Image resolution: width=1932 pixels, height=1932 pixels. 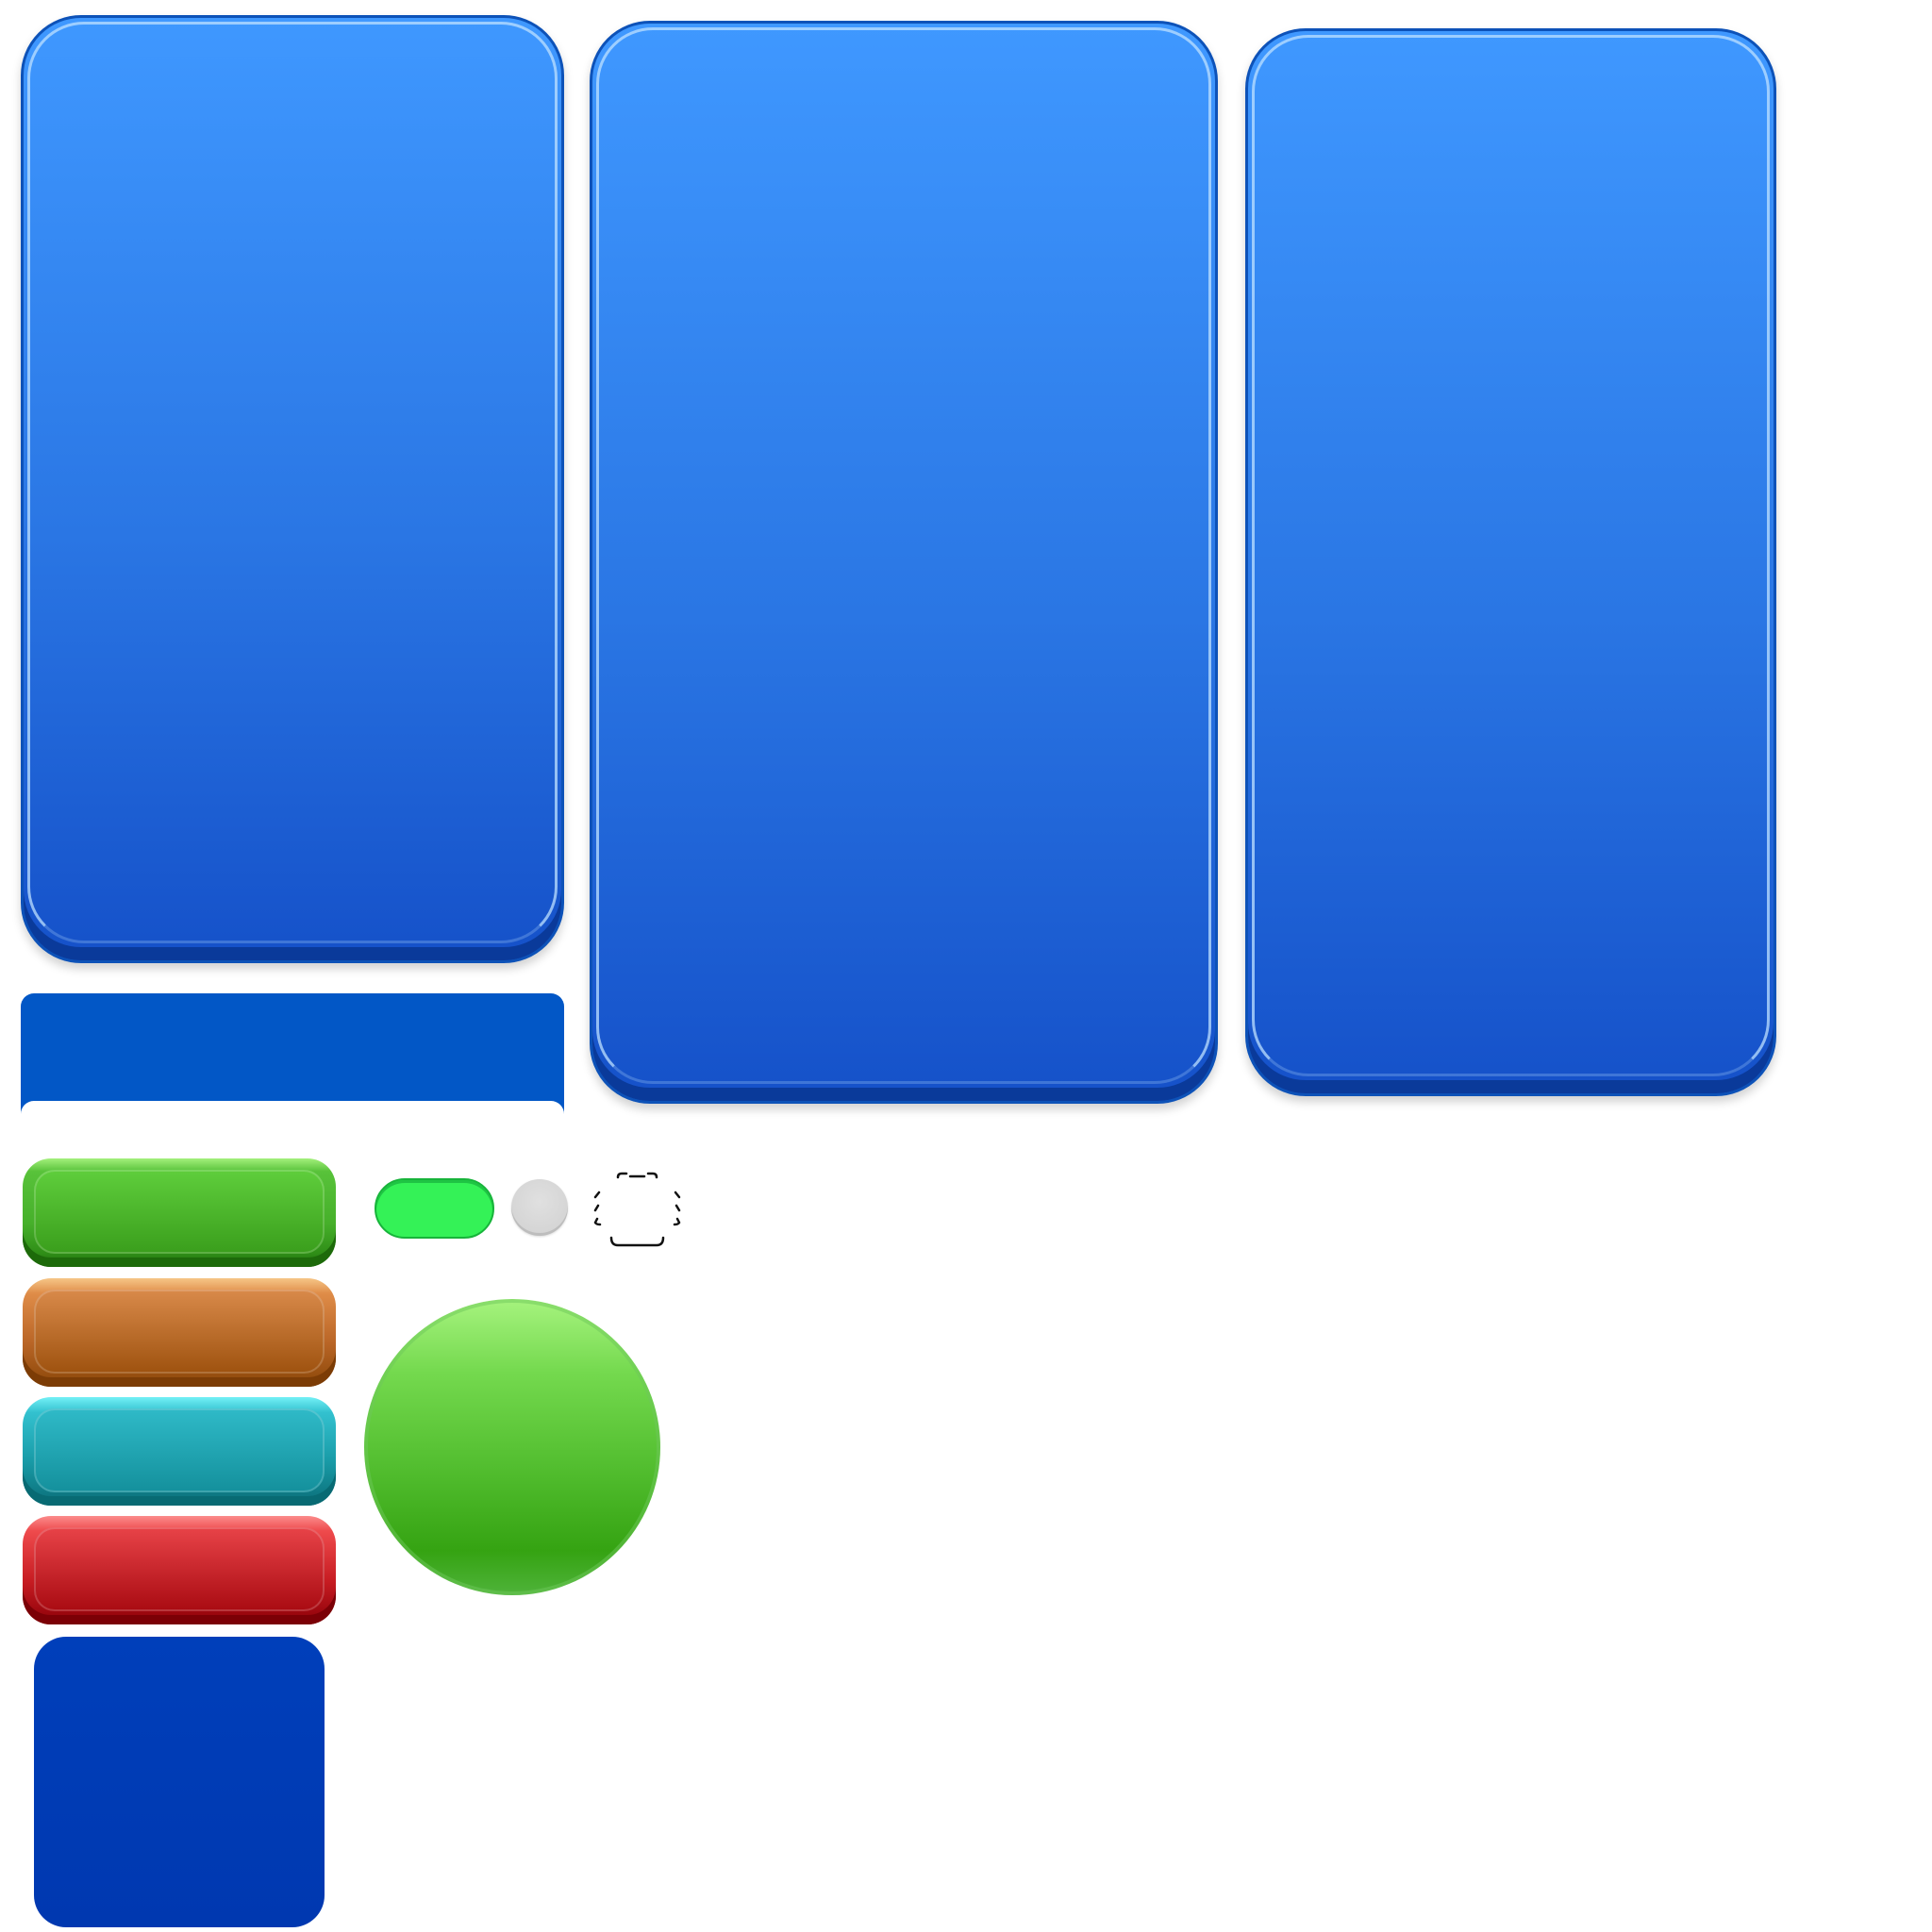 What do you see at coordinates (179, 1332) in the screenshot?
I see `button-orange` at bounding box center [179, 1332].